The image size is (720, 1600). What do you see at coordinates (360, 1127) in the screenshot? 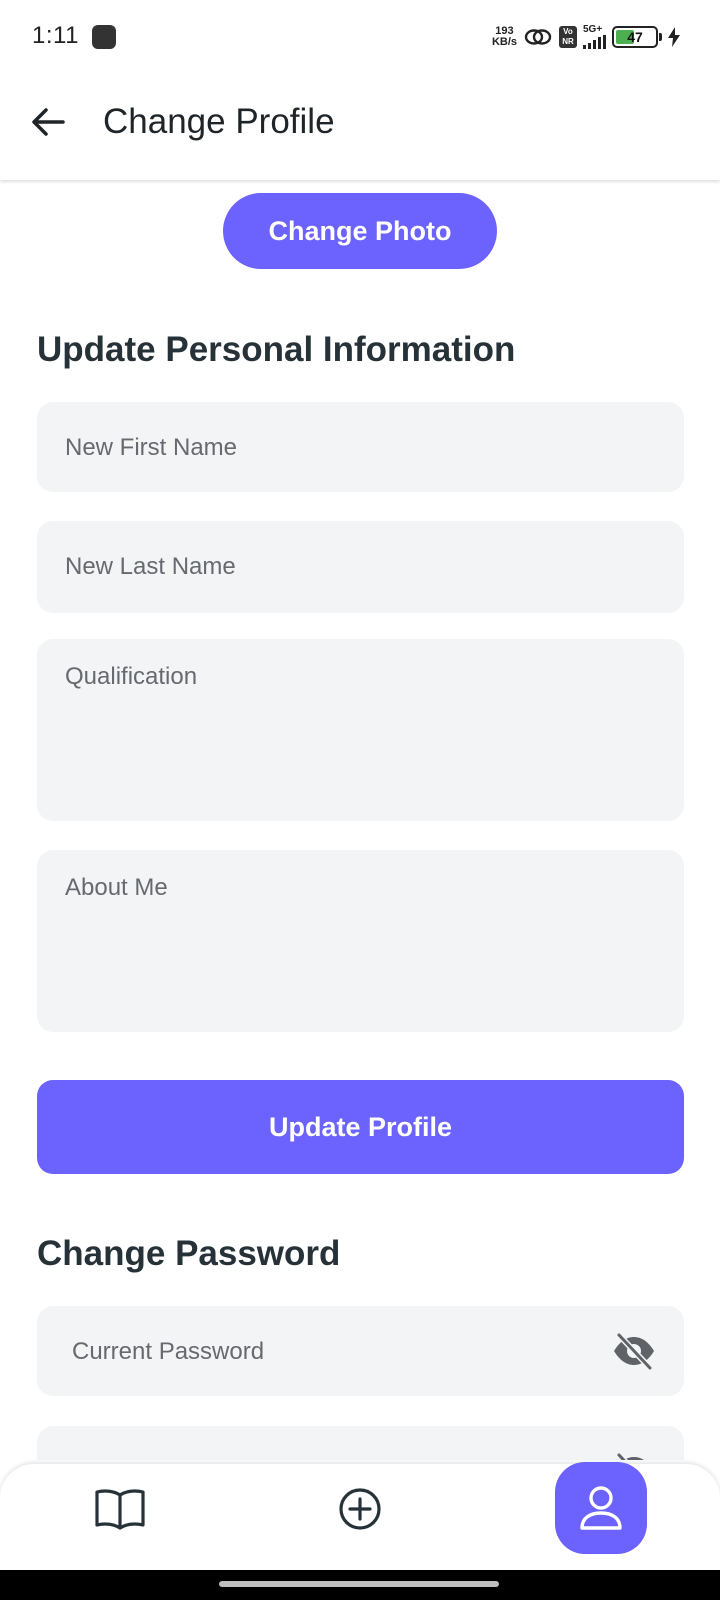
I see `update-profile-button: Update Profile` at bounding box center [360, 1127].